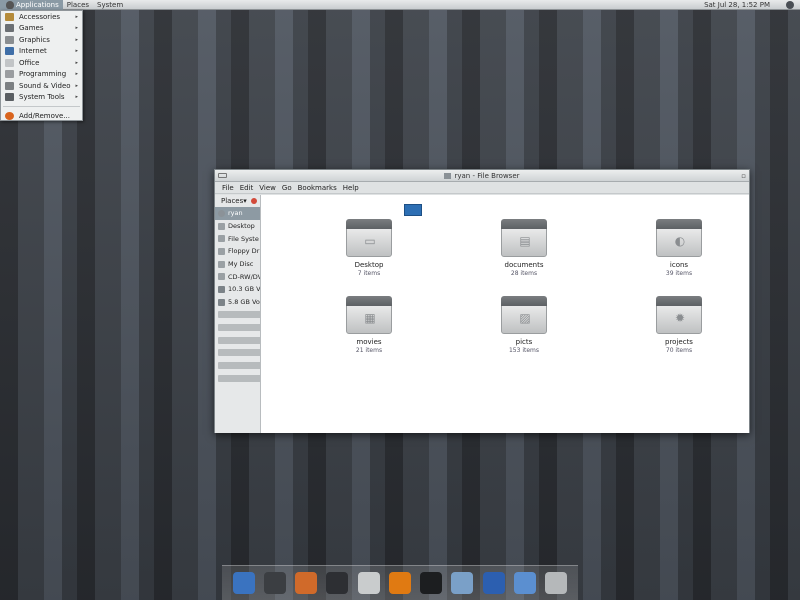 The width and height of the screenshot is (800, 600). What do you see at coordinates (369, 248) in the screenshot?
I see `folder-item: ▭ Desktop 7 items` at bounding box center [369, 248].